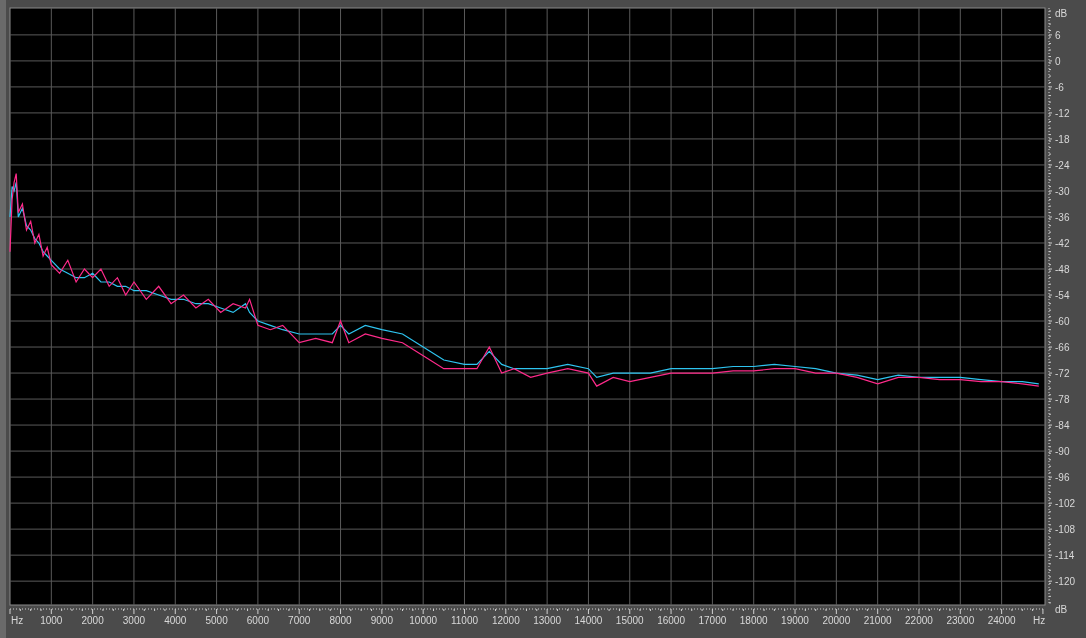 Image resolution: width=1086 pixels, height=638 pixels. What do you see at coordinates (1065, 556) in the screenshot?
I see `y-tick-label: -114` at bounding box center [1065, 556].